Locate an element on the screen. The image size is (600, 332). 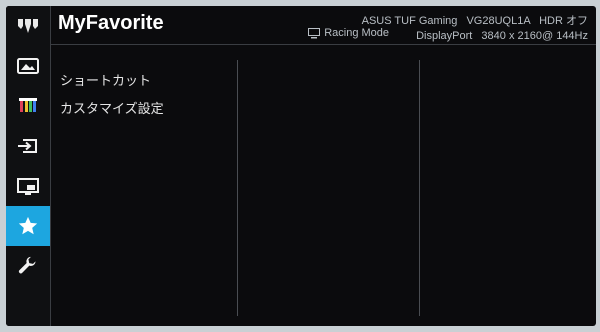
sidebar-item-myfavorite is located at coordinates (28, 226).